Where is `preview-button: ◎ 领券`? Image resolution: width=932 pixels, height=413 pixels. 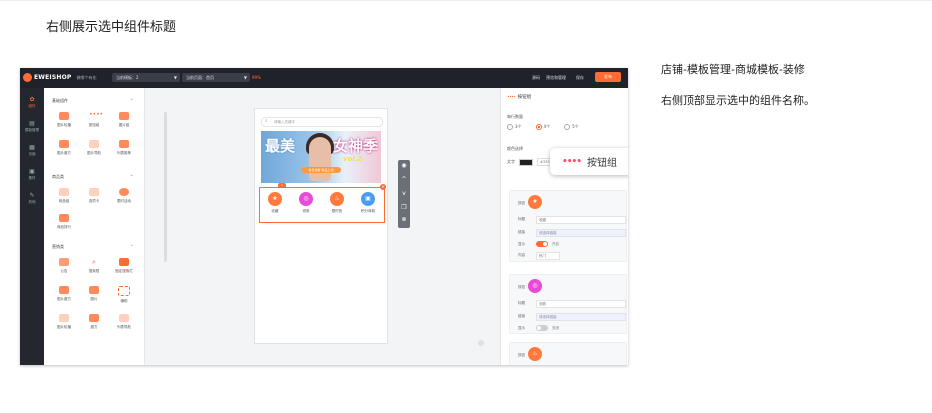 preview-button: ◎ 领券 is located at coordinates (306, 203).